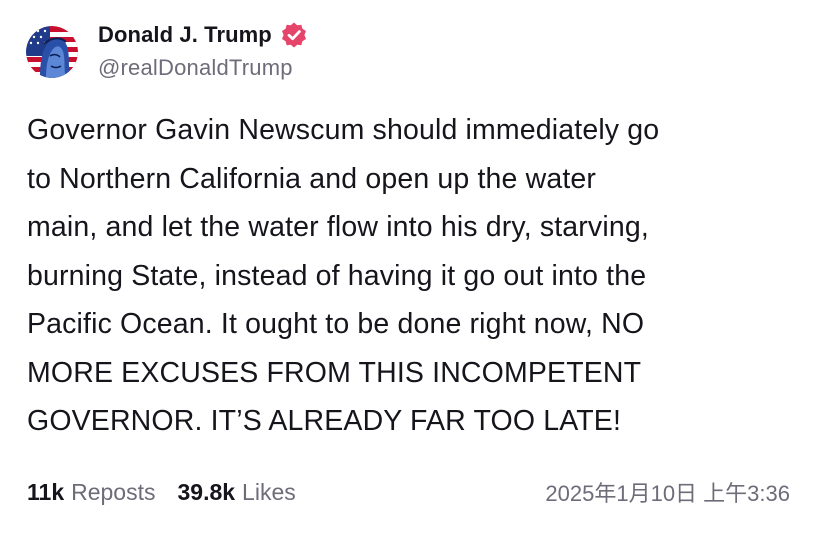 This screenshot has height=542, width=815. I want to click on post-text-line: MORE EXCUSES FROM THIS INCOMPETENT, so click(334, 372).